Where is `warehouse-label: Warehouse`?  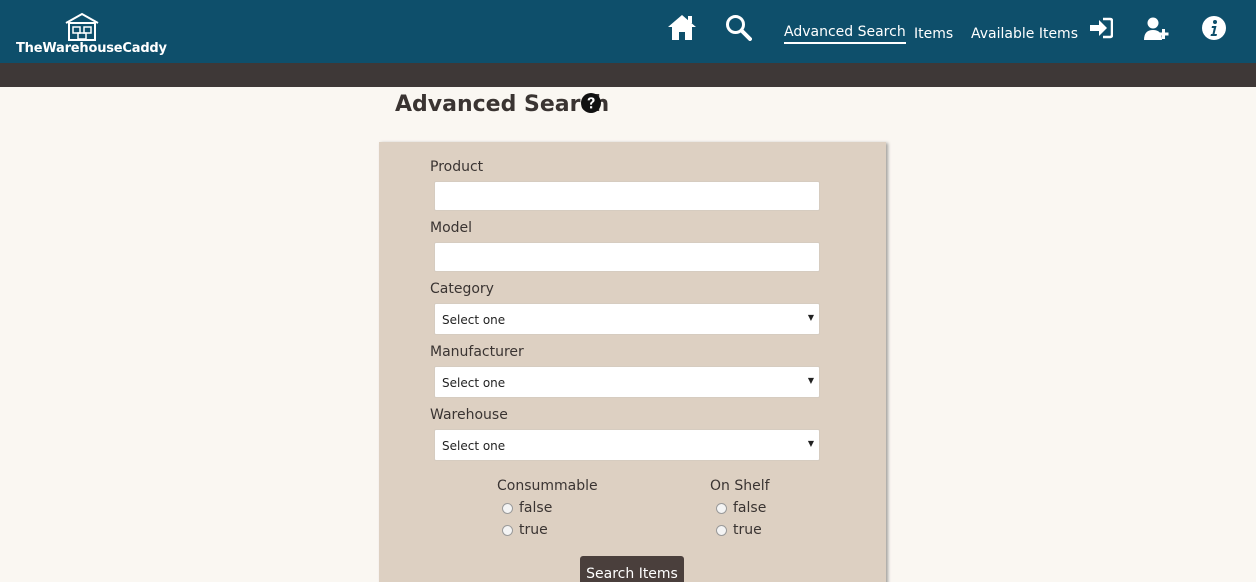
warehouse-label: Warehouse is located at coordinates (469, 415).